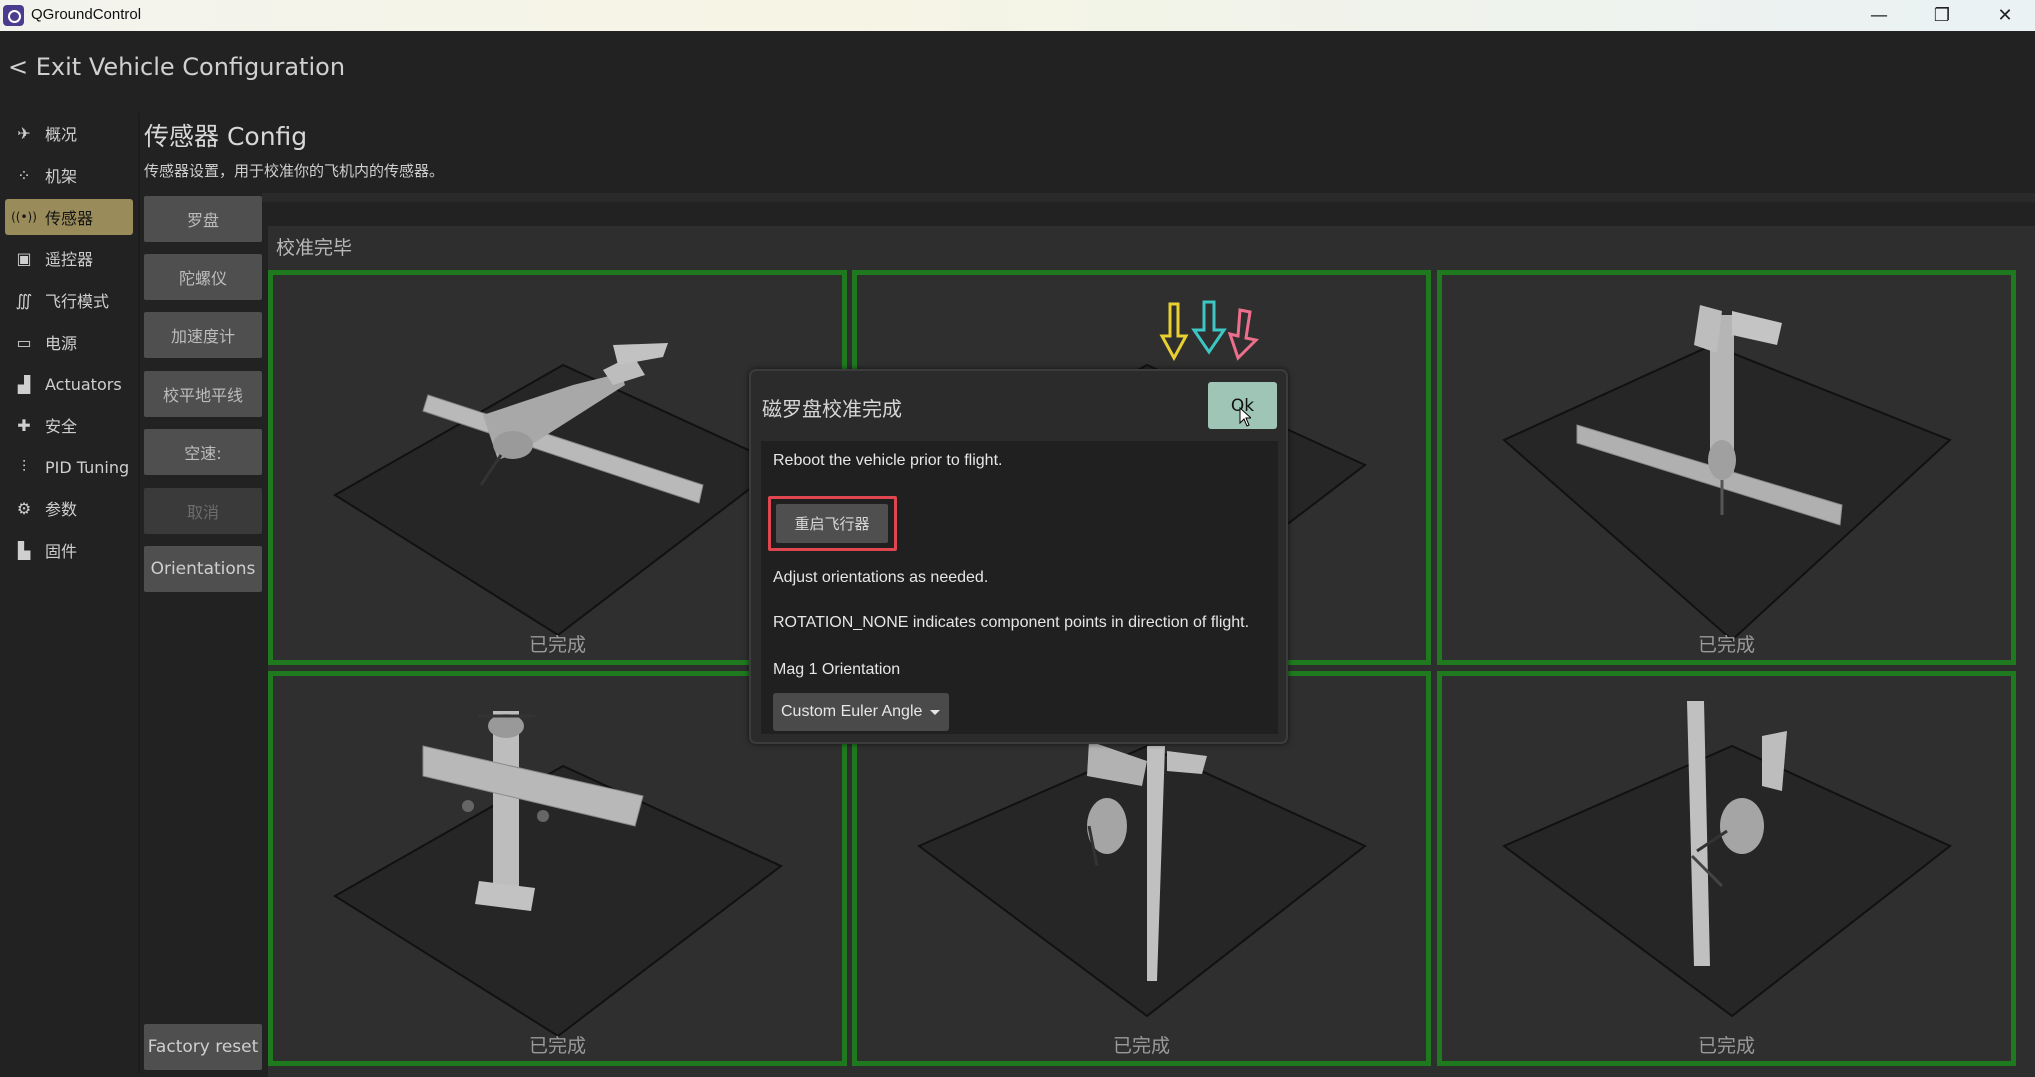 The width and height of the screenshot is (2035, 1077). I want to click on sidebar-item-summary: ✈ 概况, so click(69, 133).